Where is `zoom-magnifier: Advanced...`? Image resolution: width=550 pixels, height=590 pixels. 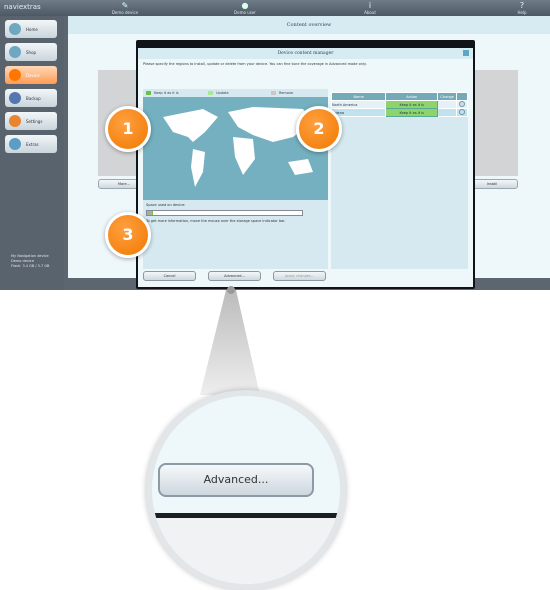 zoom-magnifier: Advanced... is located at coordinates (246, 490).